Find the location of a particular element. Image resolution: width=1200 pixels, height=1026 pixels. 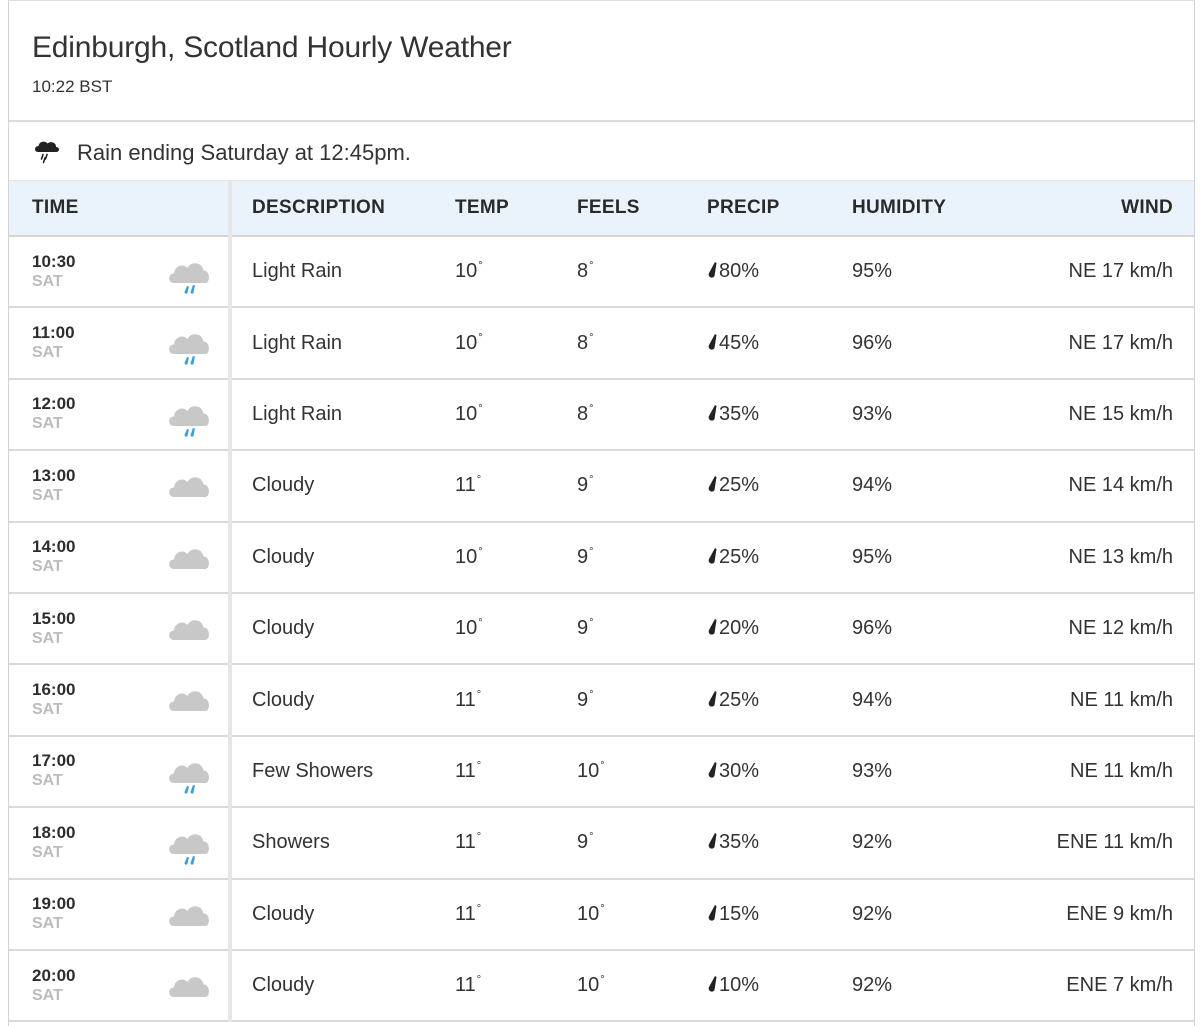

wind-cell: ENE 7 km/h is located at coordinates (1103, 986).